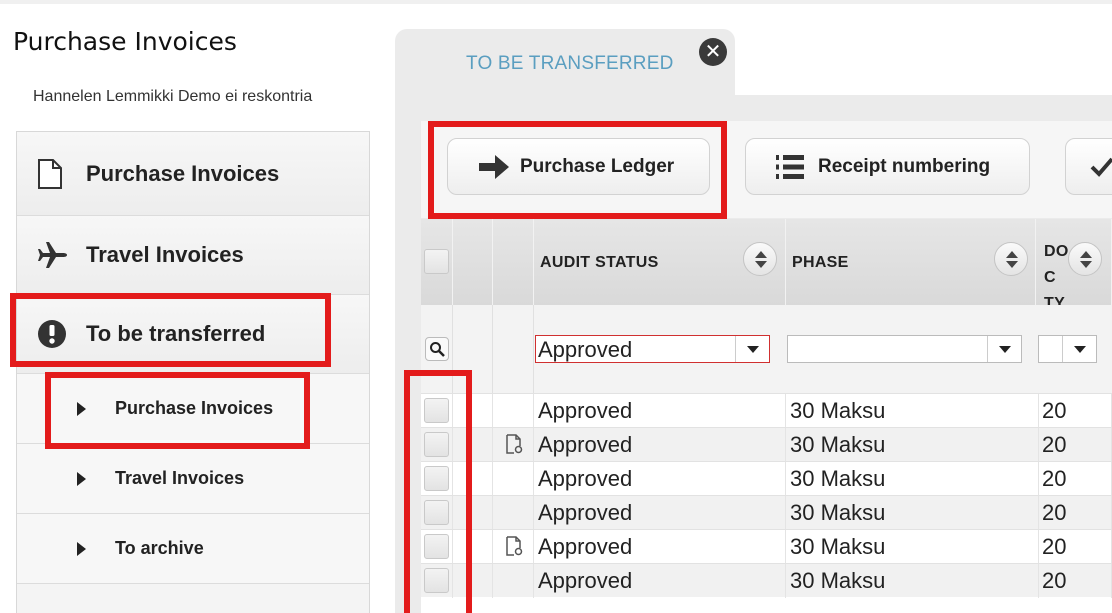  What do you see at coordinates (599, 262) in the screenshot?
I see `column-header-label: AUDIT STATUS` at bounding box center [599, 262].